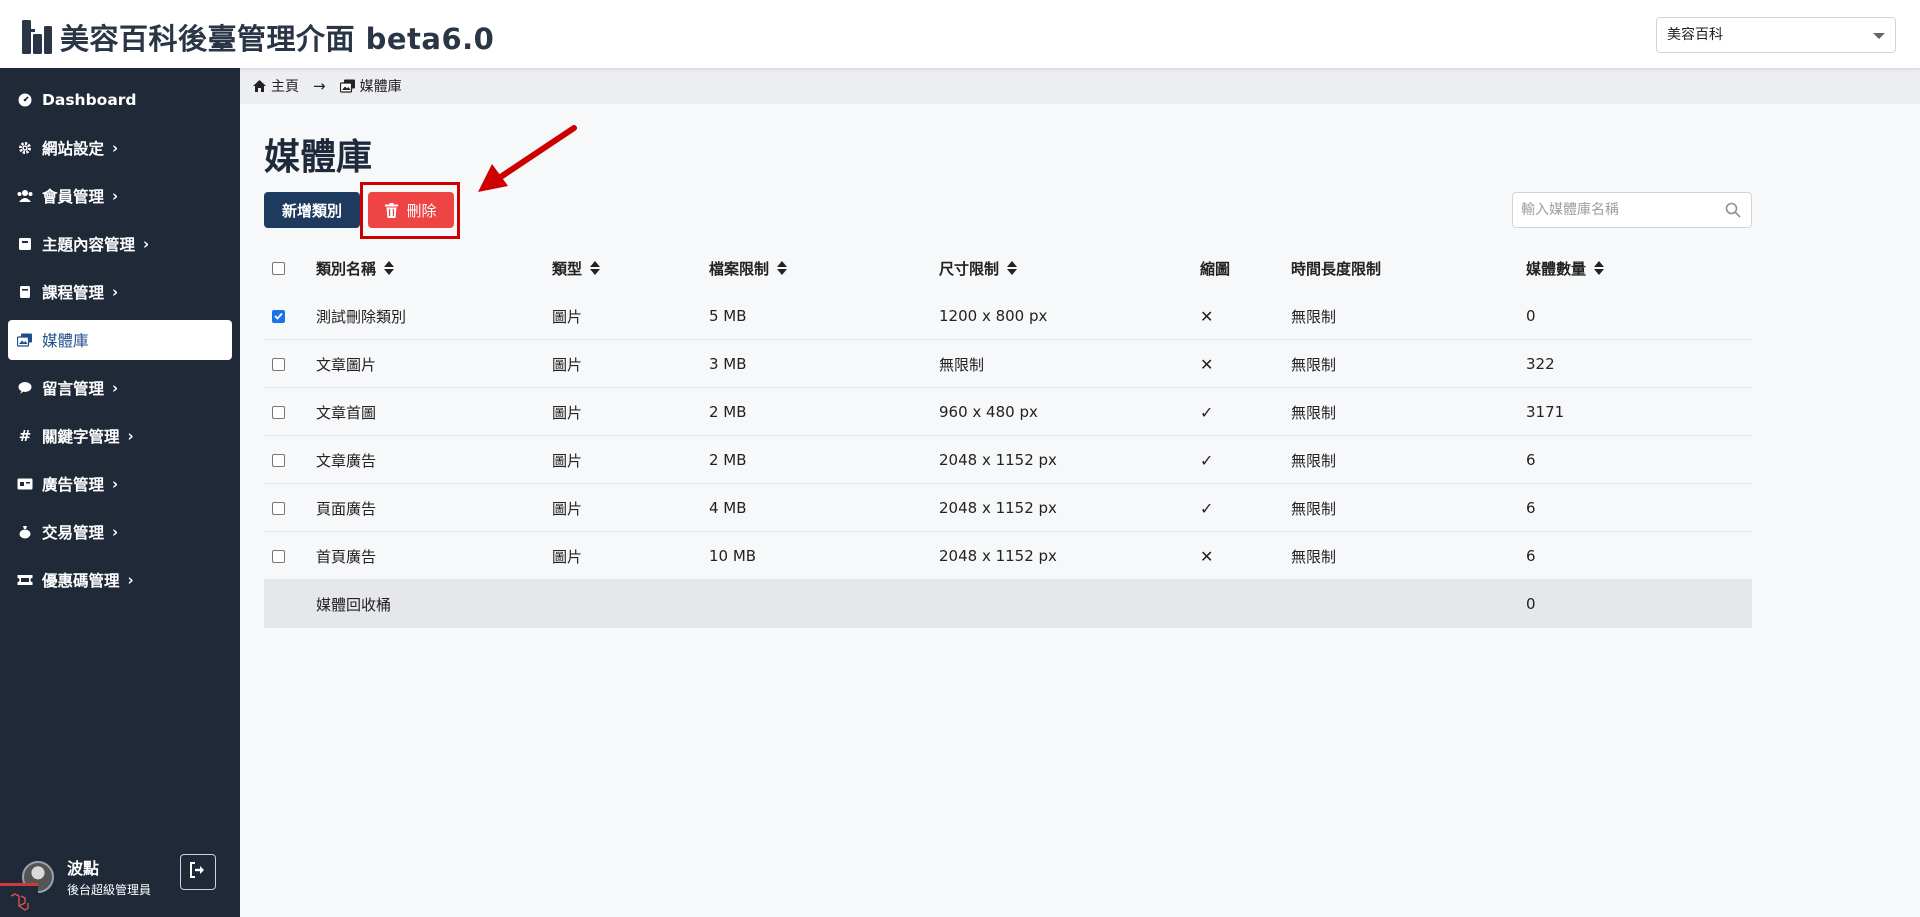 Image resolution: width=1920 pixels, height=917 pixels. I want to click on search-input, so click(1611, 210).